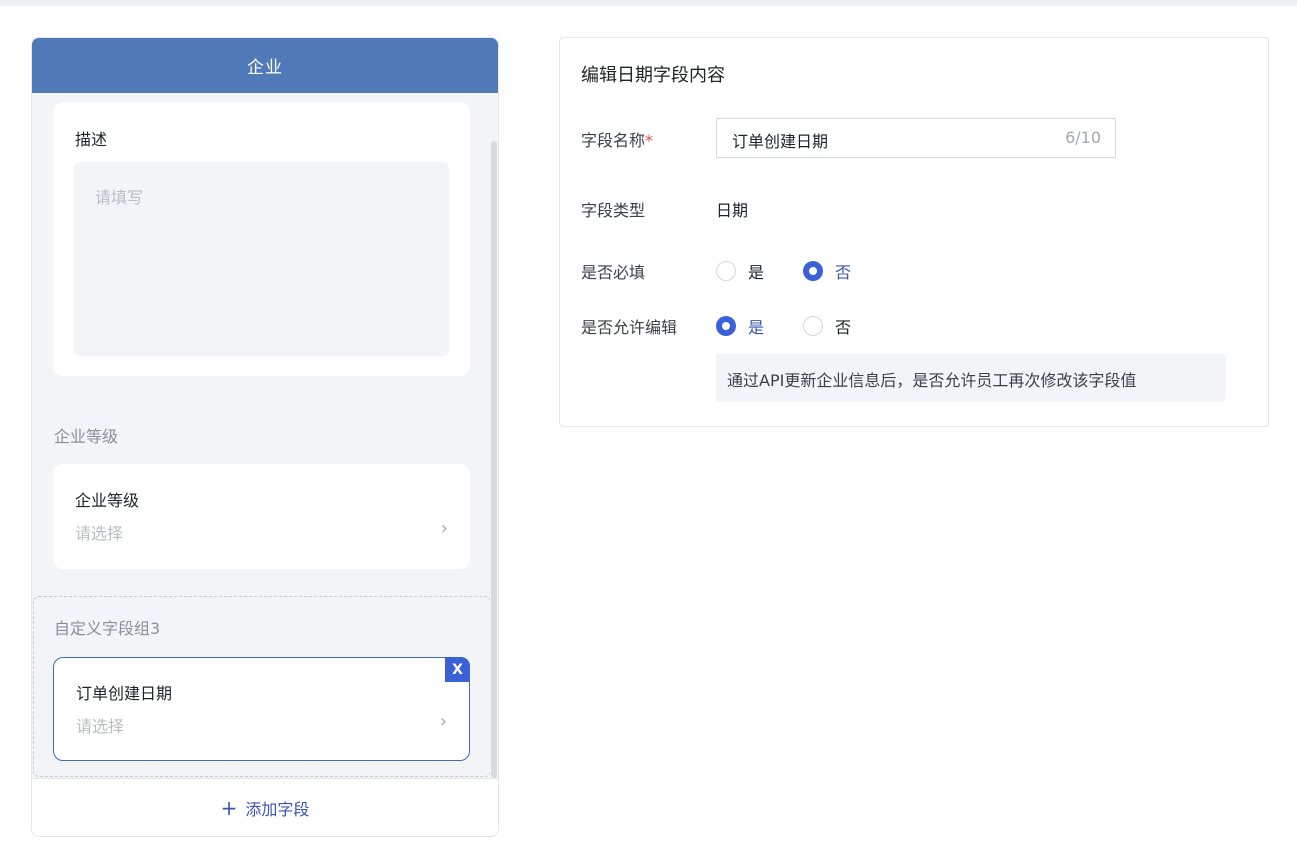 The width and height of the screenshot is (1297, 850). Describe the element at coordinates (732, 210) in the screenshot. I see `field-type-value: 日期` at that location.